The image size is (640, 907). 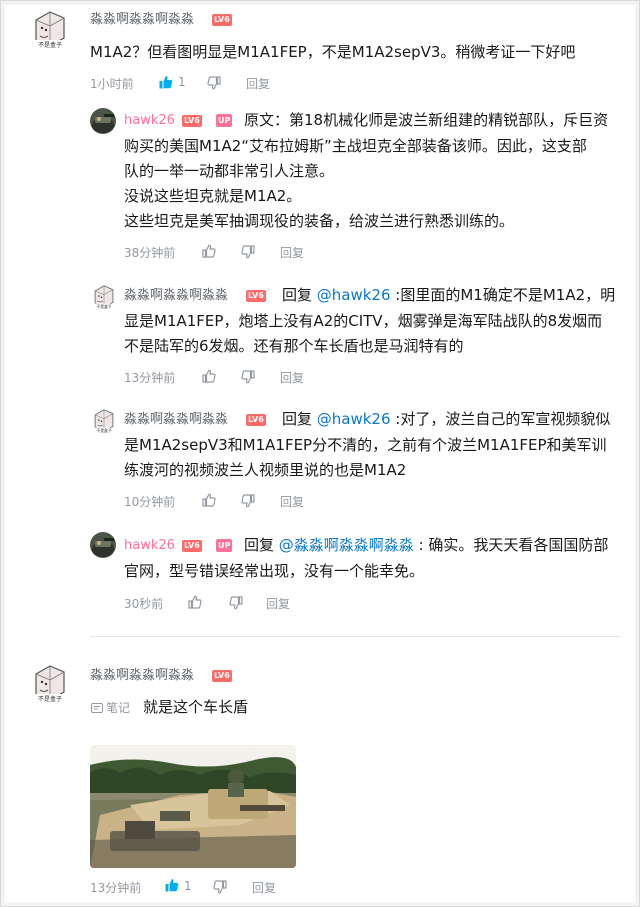 What do you see at coordinates (118, 708) in the screenshot?
I see `note-tag-label: 笔记` at bounding box center [118, 708].